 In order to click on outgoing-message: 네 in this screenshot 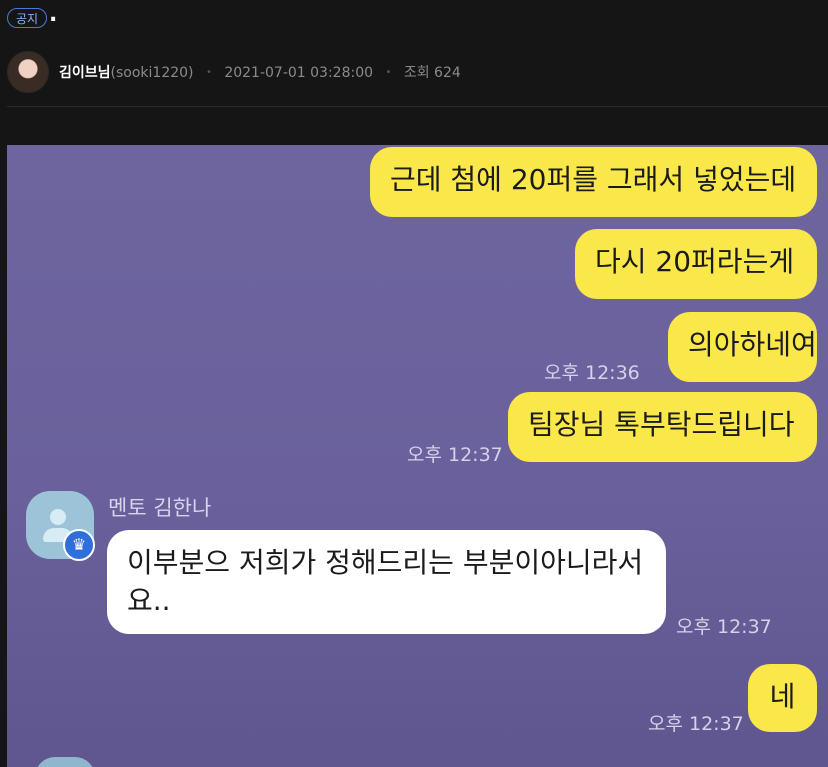, I will do `click(782, 698)`.